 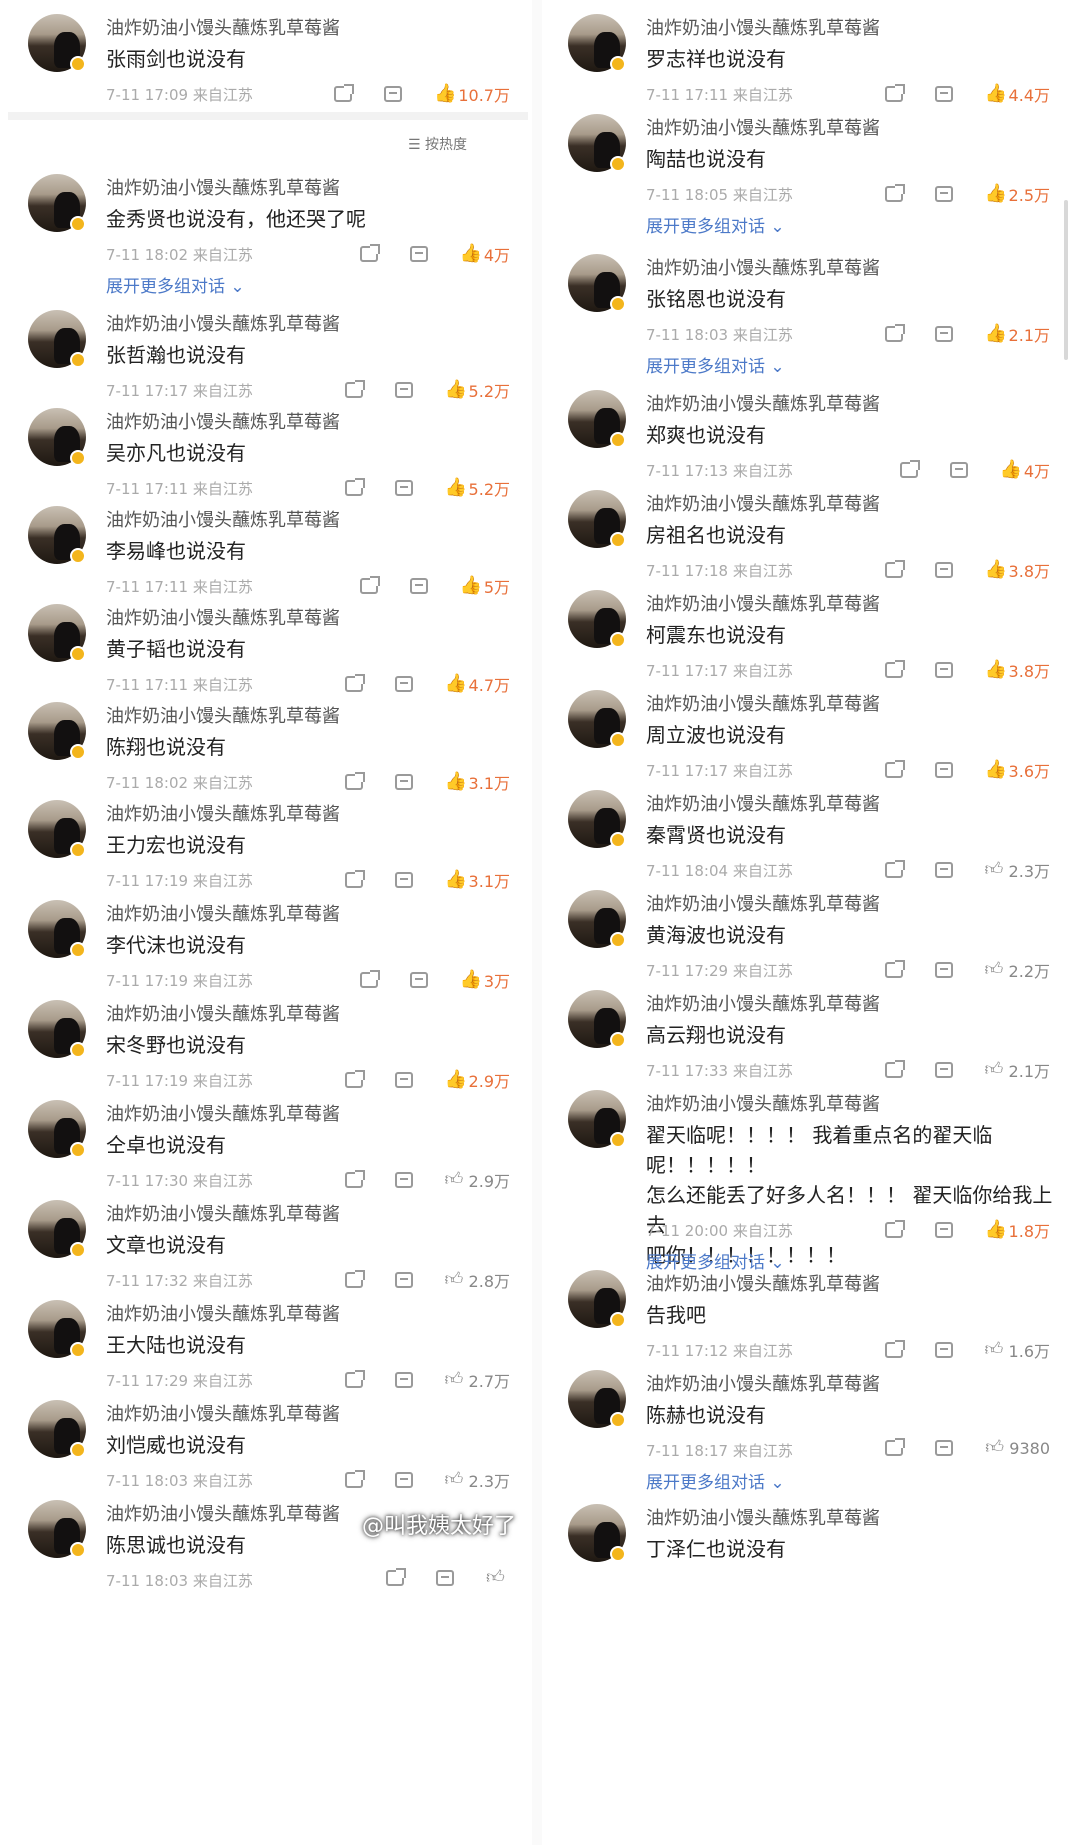 I want to click on like-button: 👍 5.2万, so click(x=477, y=488).